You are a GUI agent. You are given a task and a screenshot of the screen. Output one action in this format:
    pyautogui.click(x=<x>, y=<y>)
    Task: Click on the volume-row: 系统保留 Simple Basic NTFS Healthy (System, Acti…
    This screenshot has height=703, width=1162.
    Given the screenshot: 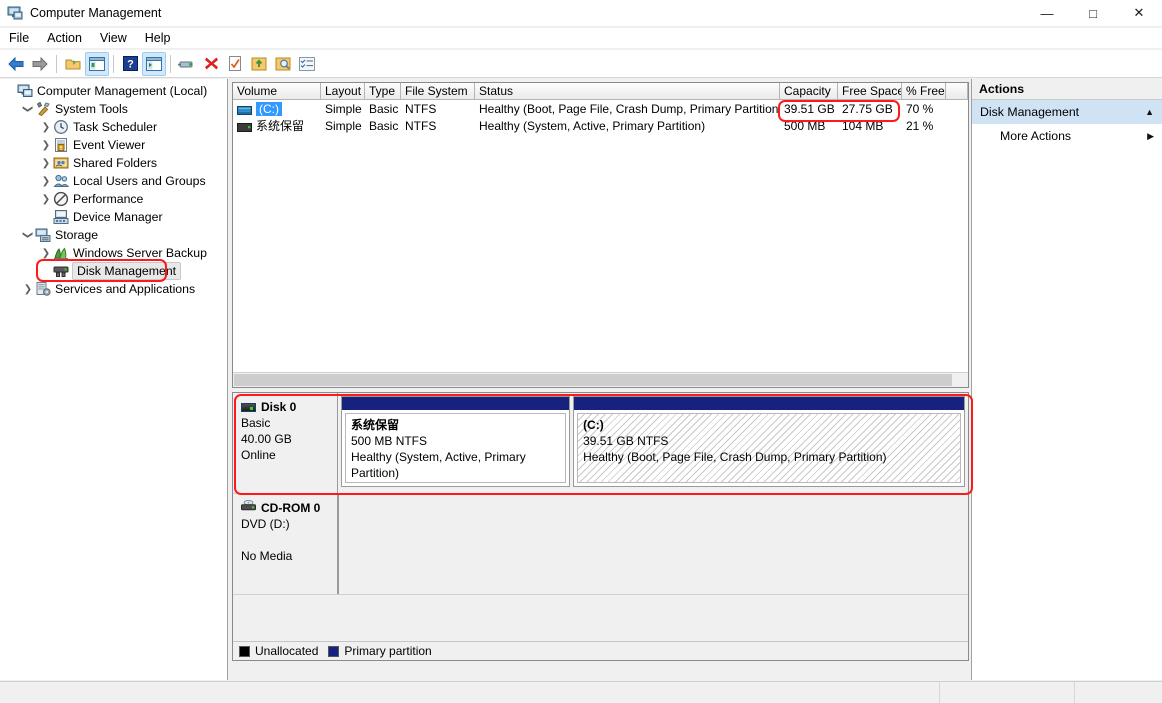 What is the action you would take?
    pyautogui.click(x=600, y=125)
    